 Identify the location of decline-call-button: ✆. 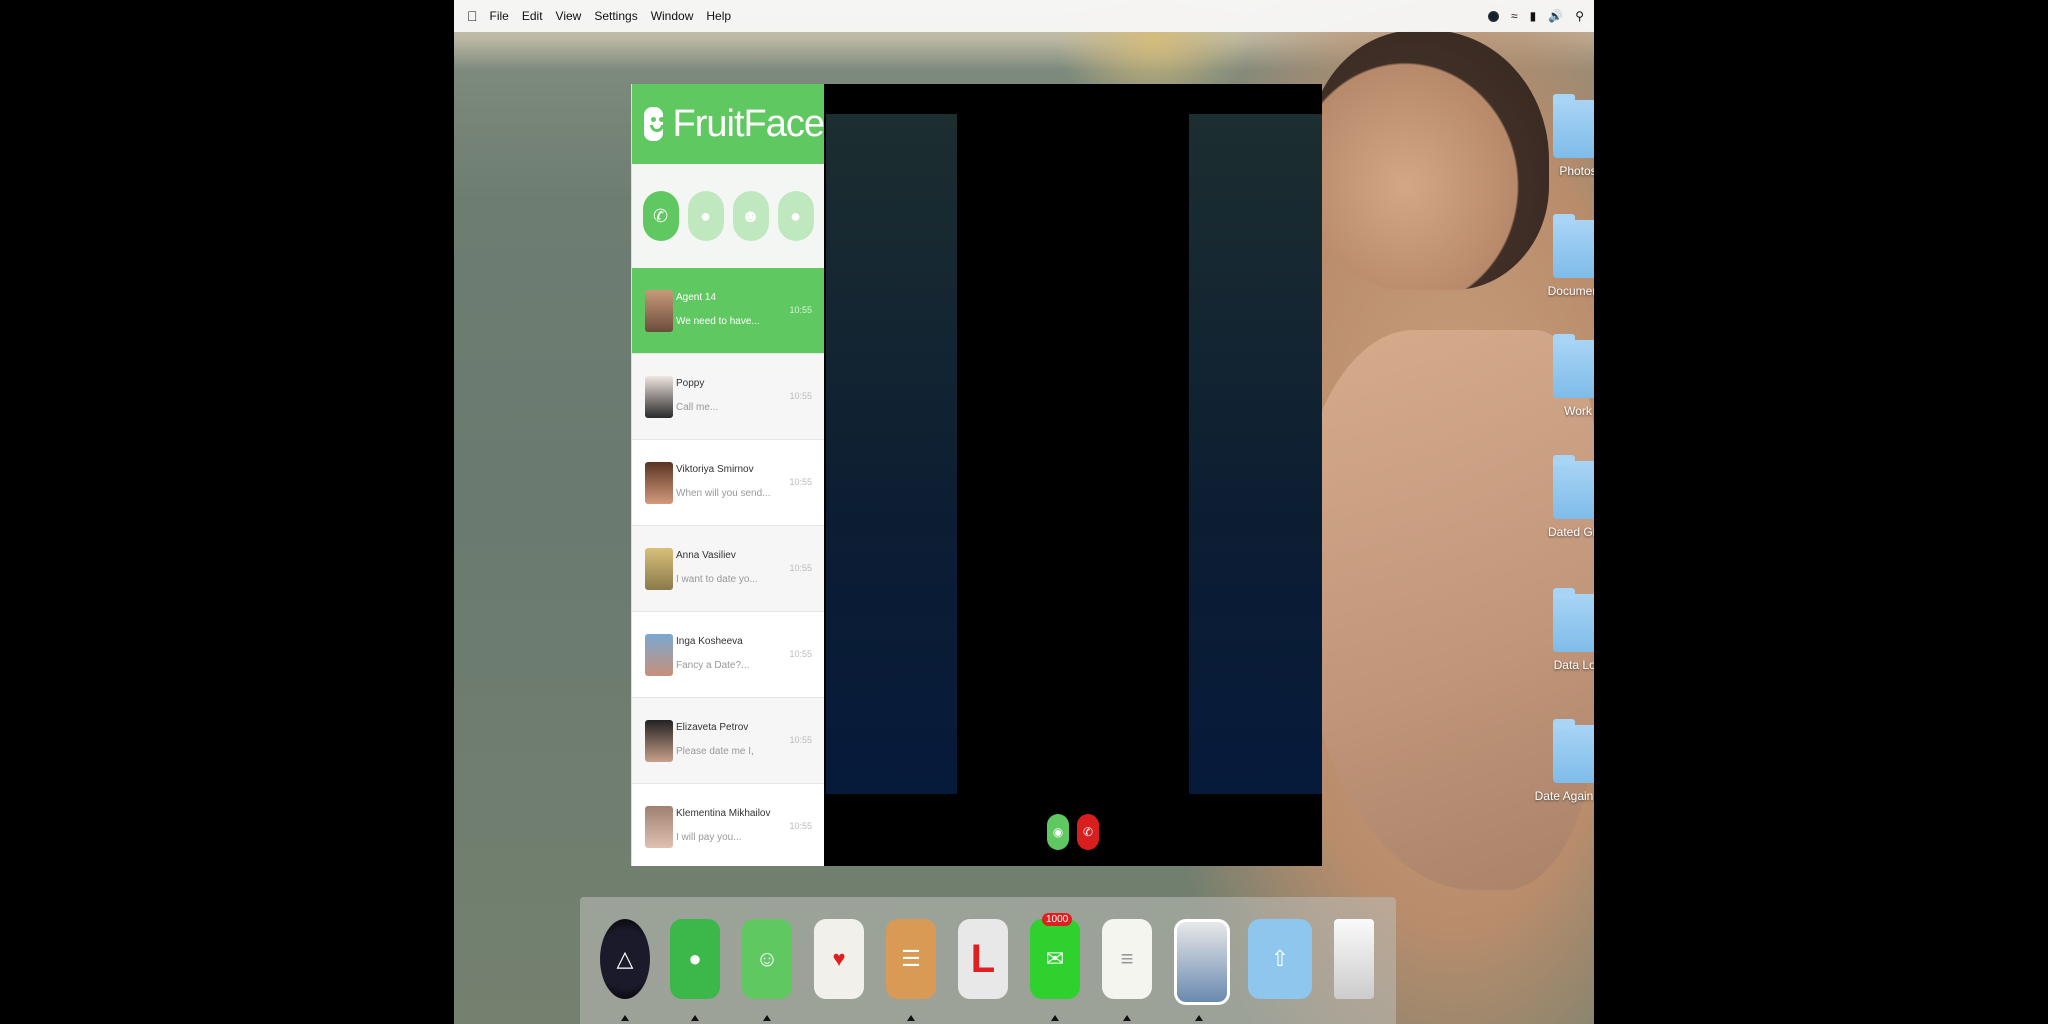
(1088, 832).